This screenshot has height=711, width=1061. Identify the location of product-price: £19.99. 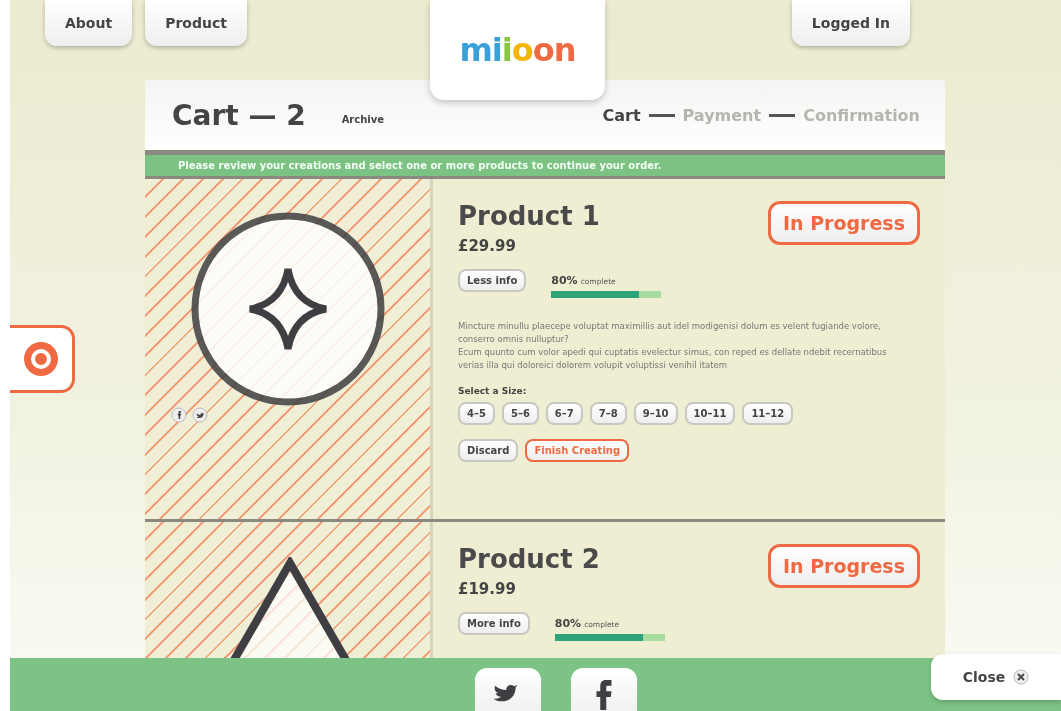
(487, 589).